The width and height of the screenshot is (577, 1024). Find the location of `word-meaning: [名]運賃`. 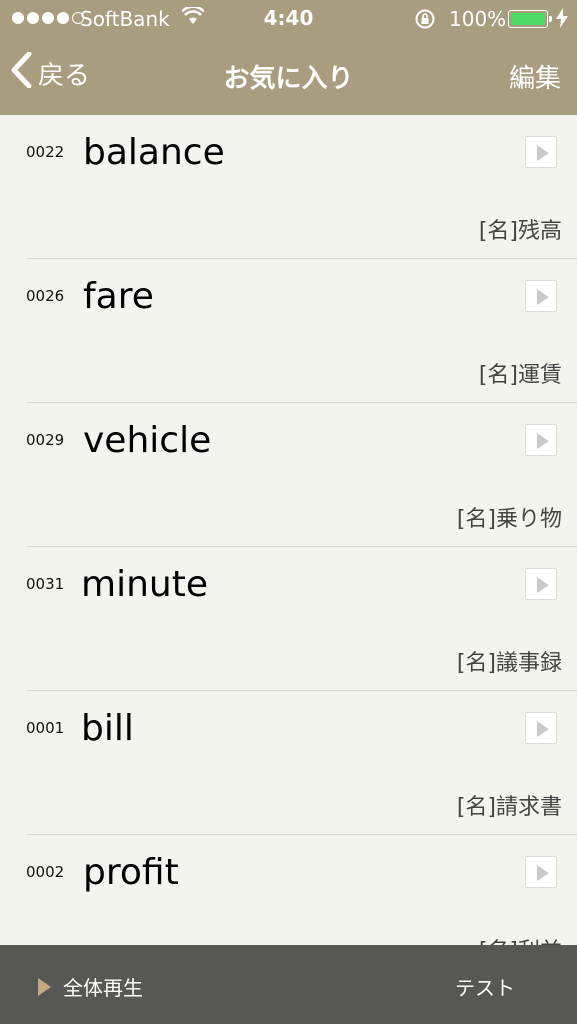

word-meaning: [名]運賃 is located at coordinates (520, 375).